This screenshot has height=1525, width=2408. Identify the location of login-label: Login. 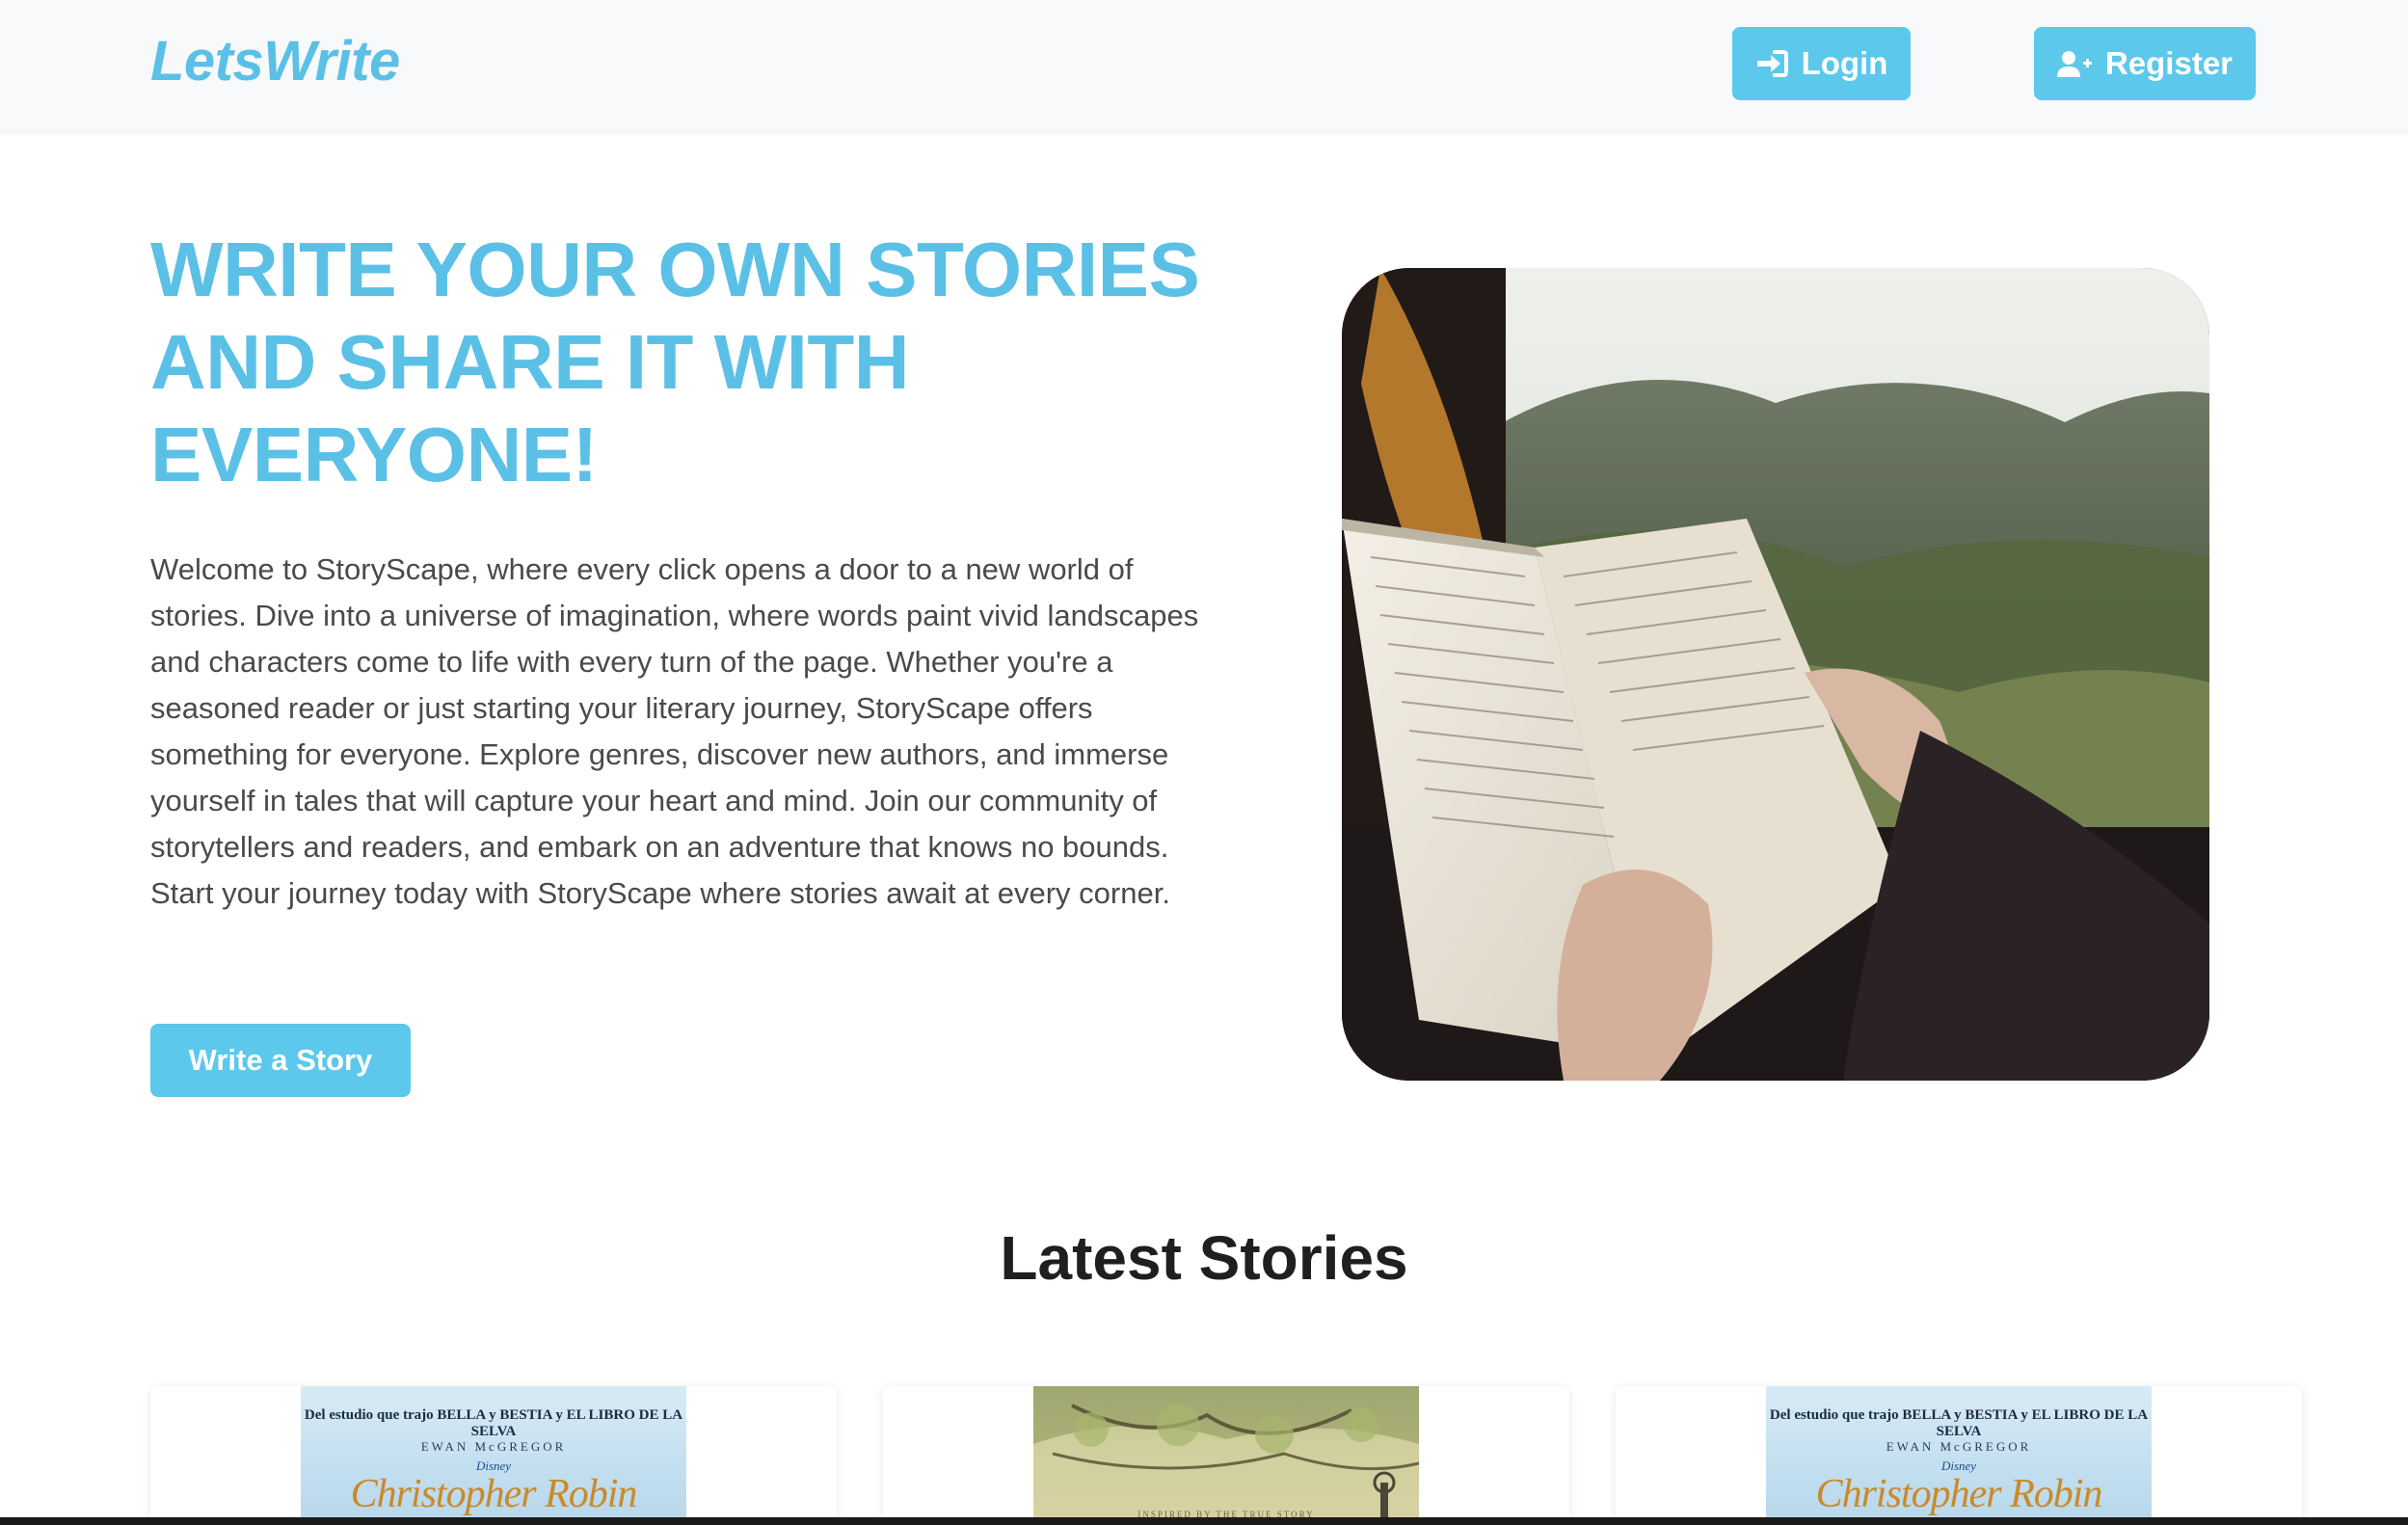
(1844, 63).